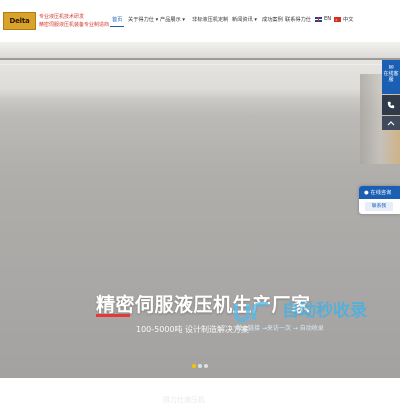 The height and width of the screenshot is (405, 400). I want to click on consult-widget: ● 在线咨询 联系我, so click(379, 200).